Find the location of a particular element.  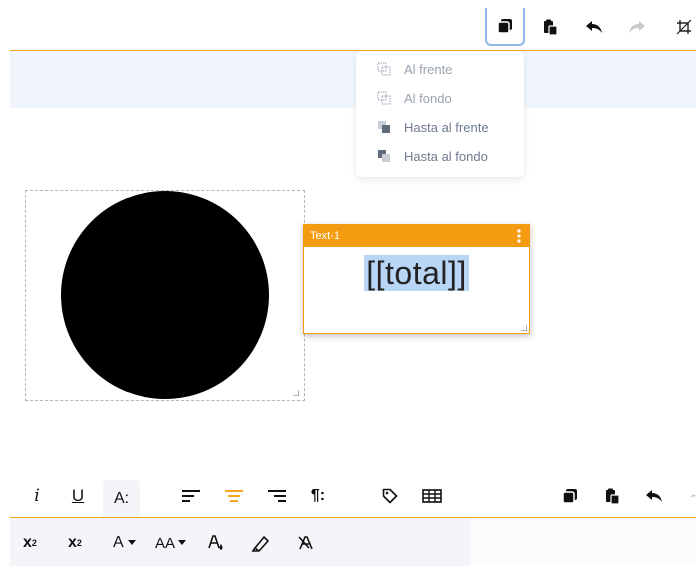

selected-text: [[total]] is located at coordinates (416, 273).